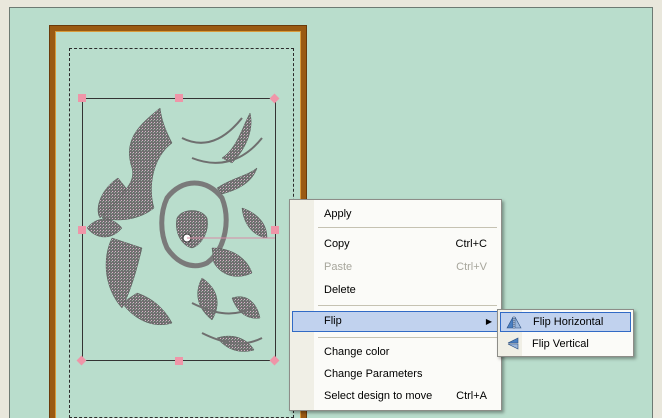  Describe the element at coordinates (395, 321) in the screenshot. I see `menu-item-flip: Flip ▶` at that location.